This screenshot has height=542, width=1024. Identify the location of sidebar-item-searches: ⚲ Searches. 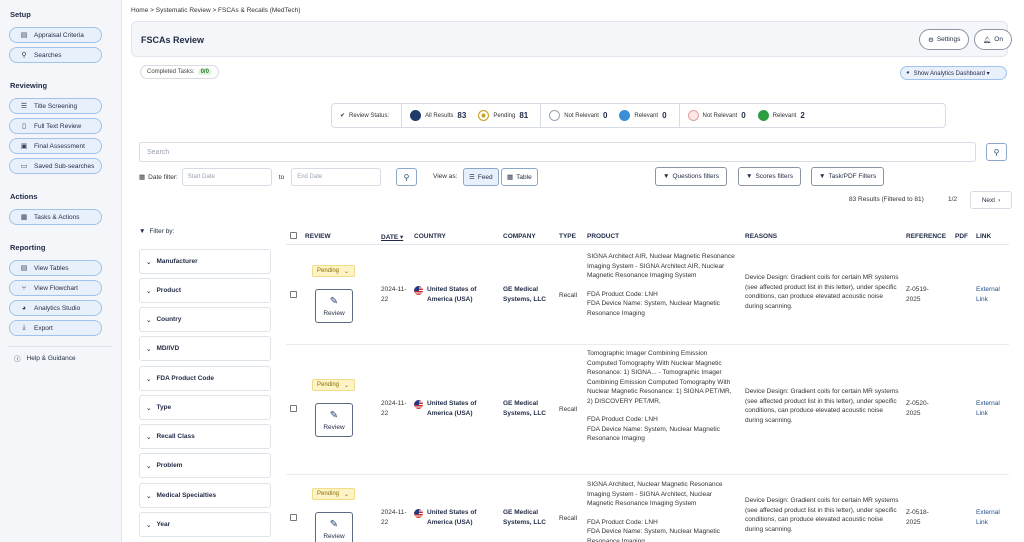
(55, 55).